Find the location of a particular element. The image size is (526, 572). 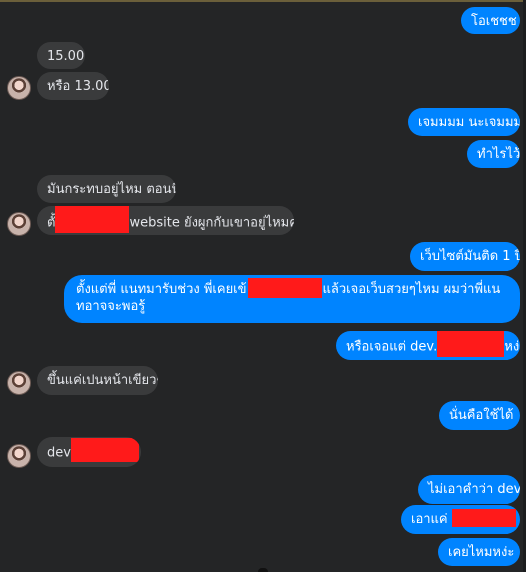

message-incoming: dev is located at coordinates (89, 452).